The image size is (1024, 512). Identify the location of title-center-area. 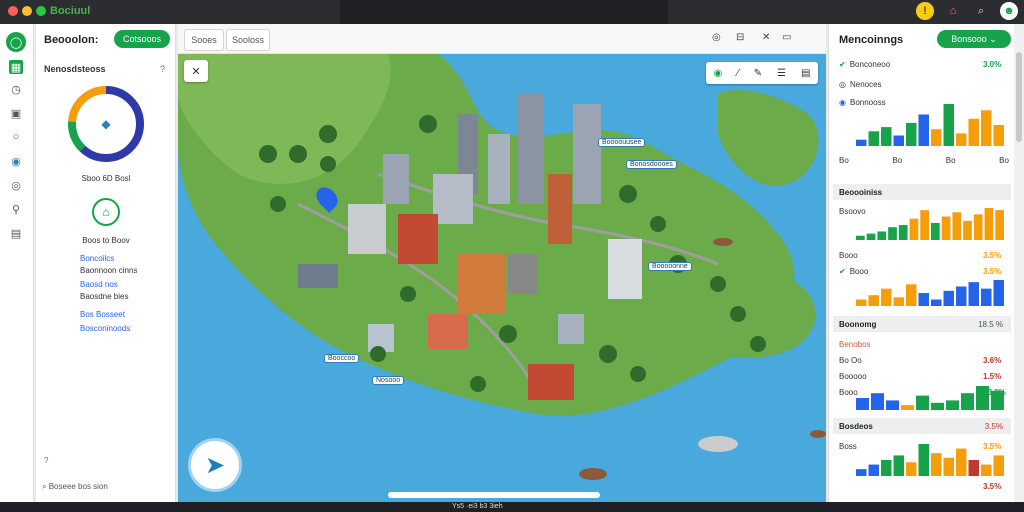
(504, 12).